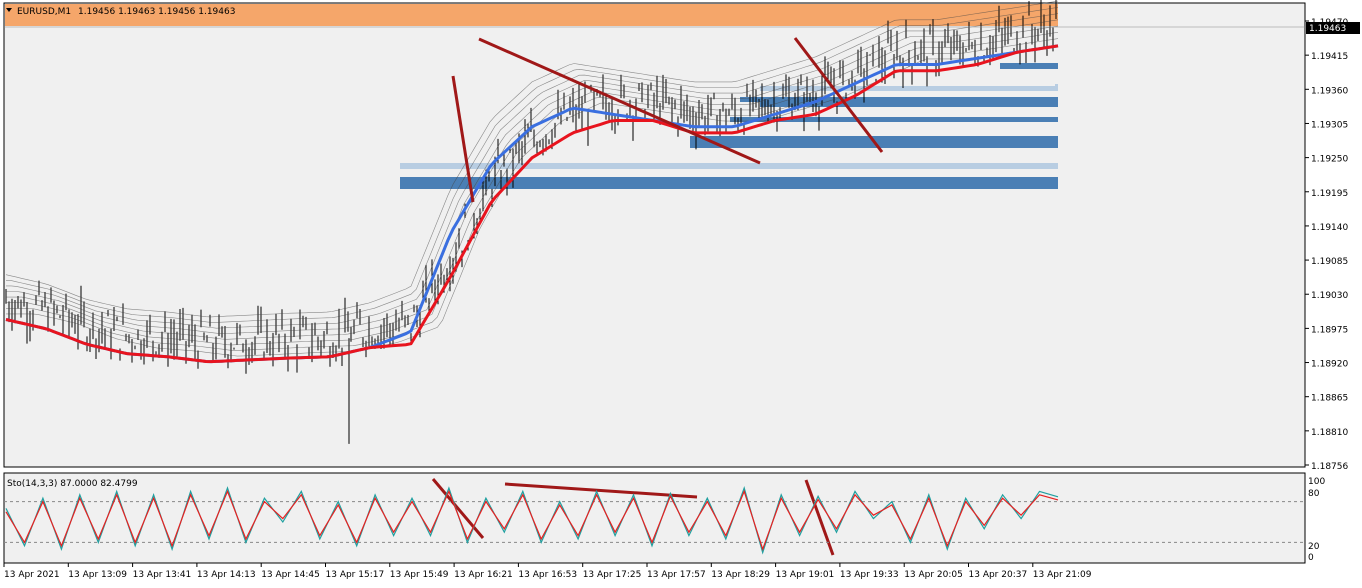  I want to click on y-tick-label: 1.19360, so click(1329, 91).